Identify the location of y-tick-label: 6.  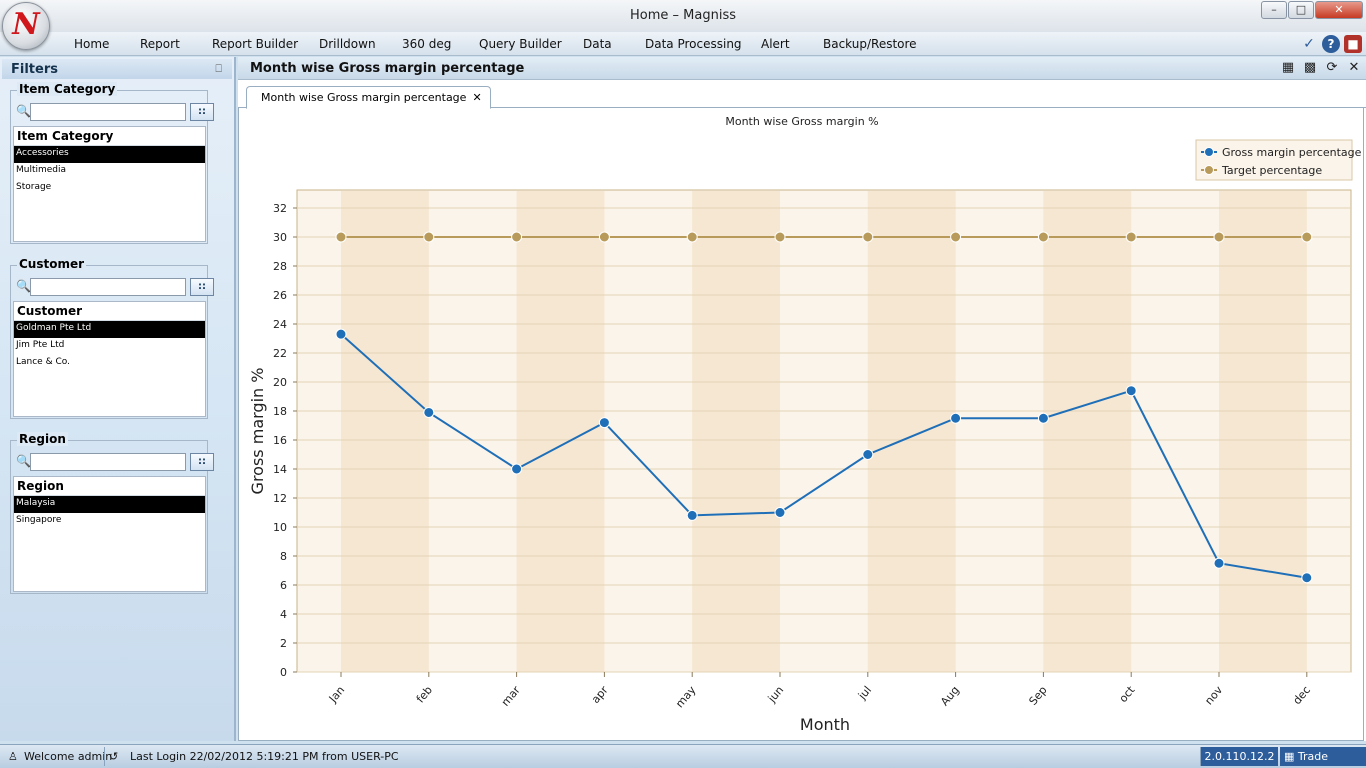
(283, 585).